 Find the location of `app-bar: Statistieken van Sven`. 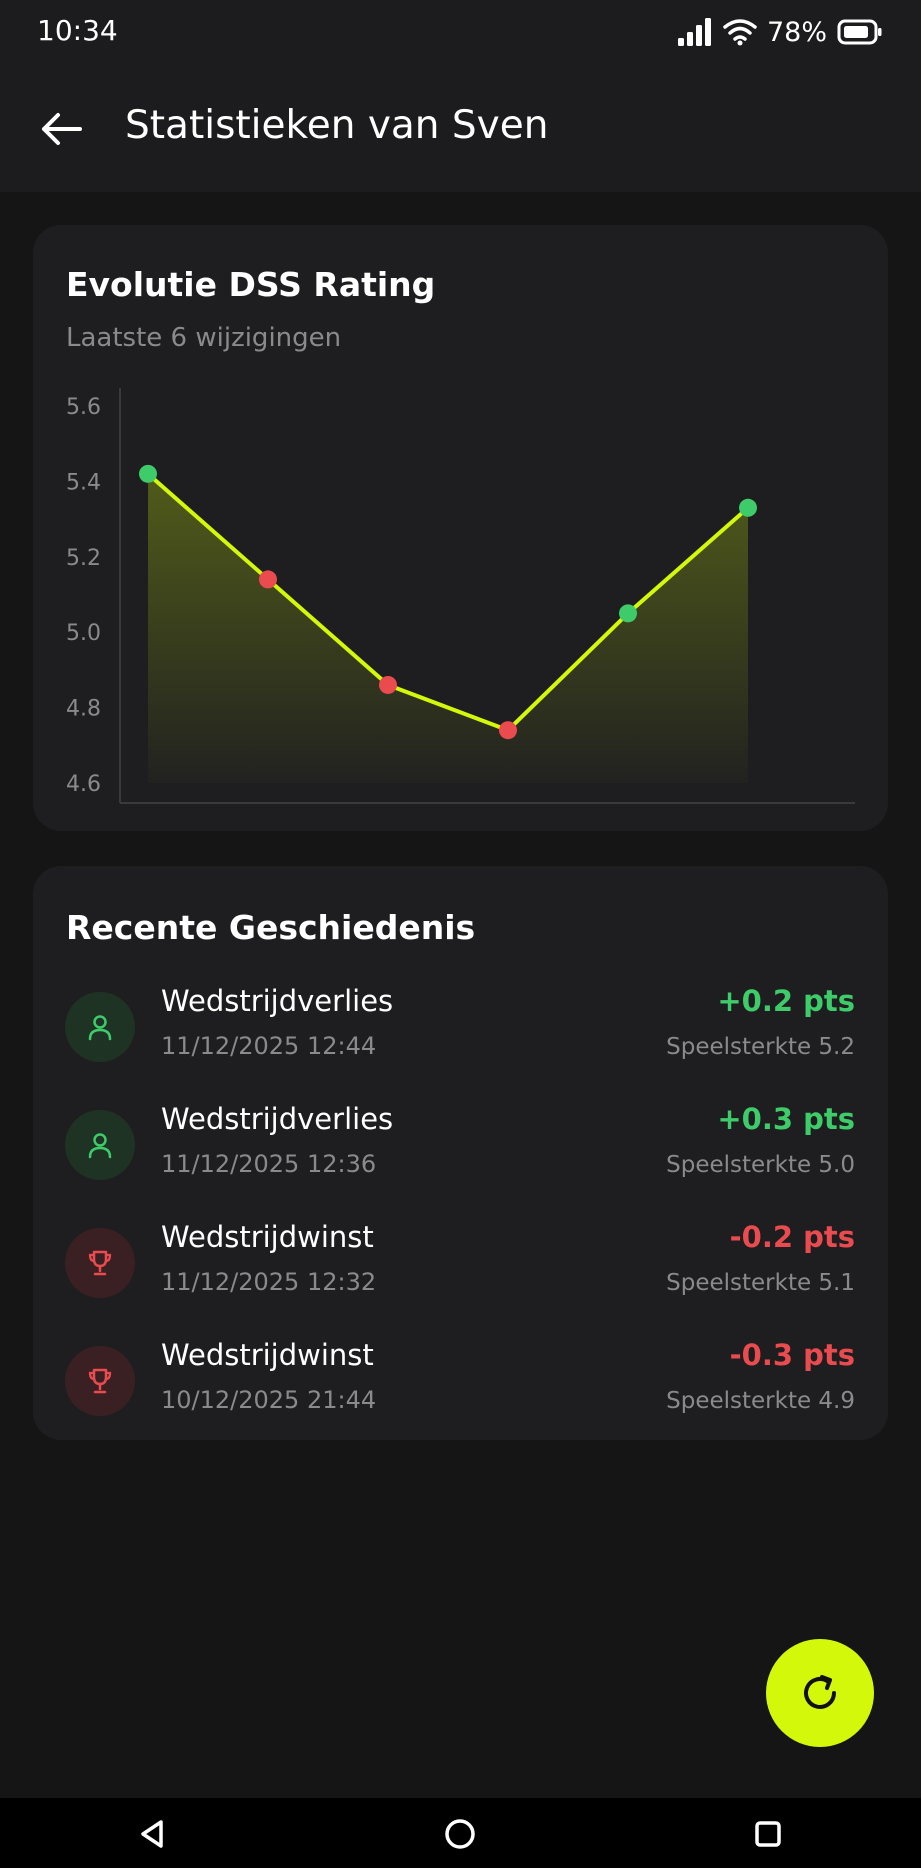

app-bar: Statistieken van Sven is located at coordinates (460, 127).